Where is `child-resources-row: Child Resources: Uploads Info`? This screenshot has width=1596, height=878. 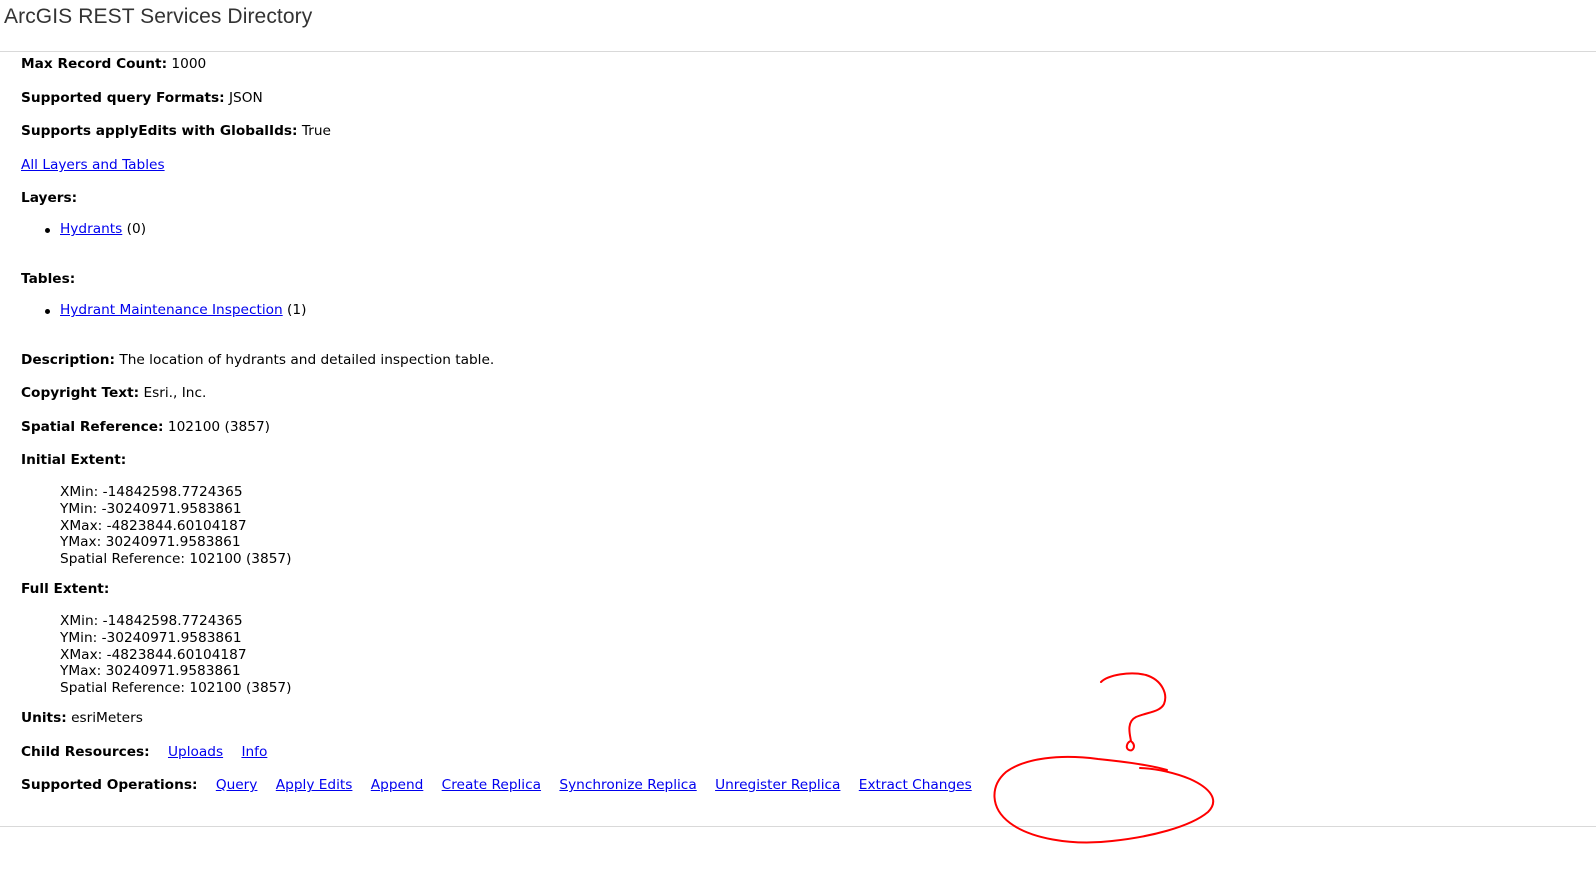
child-resources-row: Child Resources: Uploads Info is located at coordinates (144, 752).